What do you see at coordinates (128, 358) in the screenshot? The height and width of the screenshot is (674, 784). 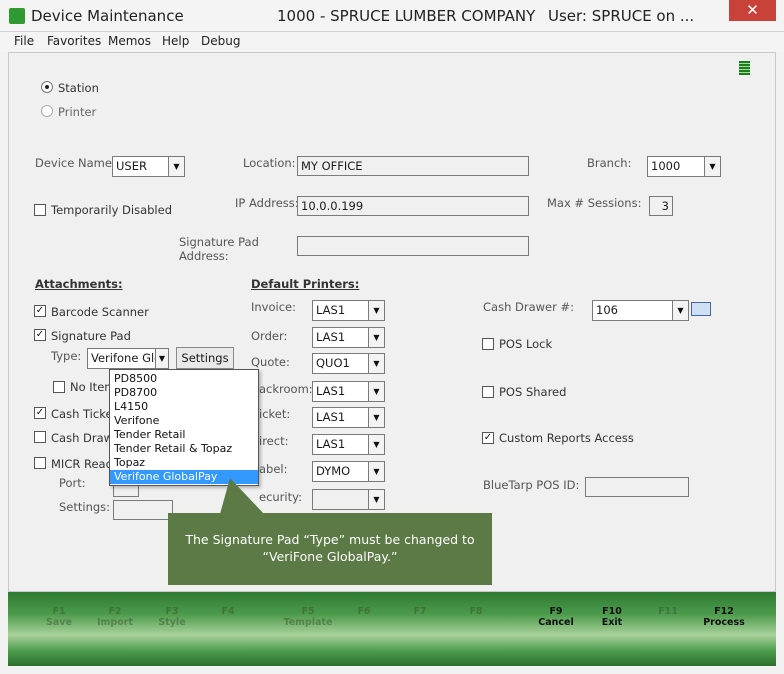 I see `sigpad-type-select: Verifone Glob ▼` at bounding box center [128, 358].